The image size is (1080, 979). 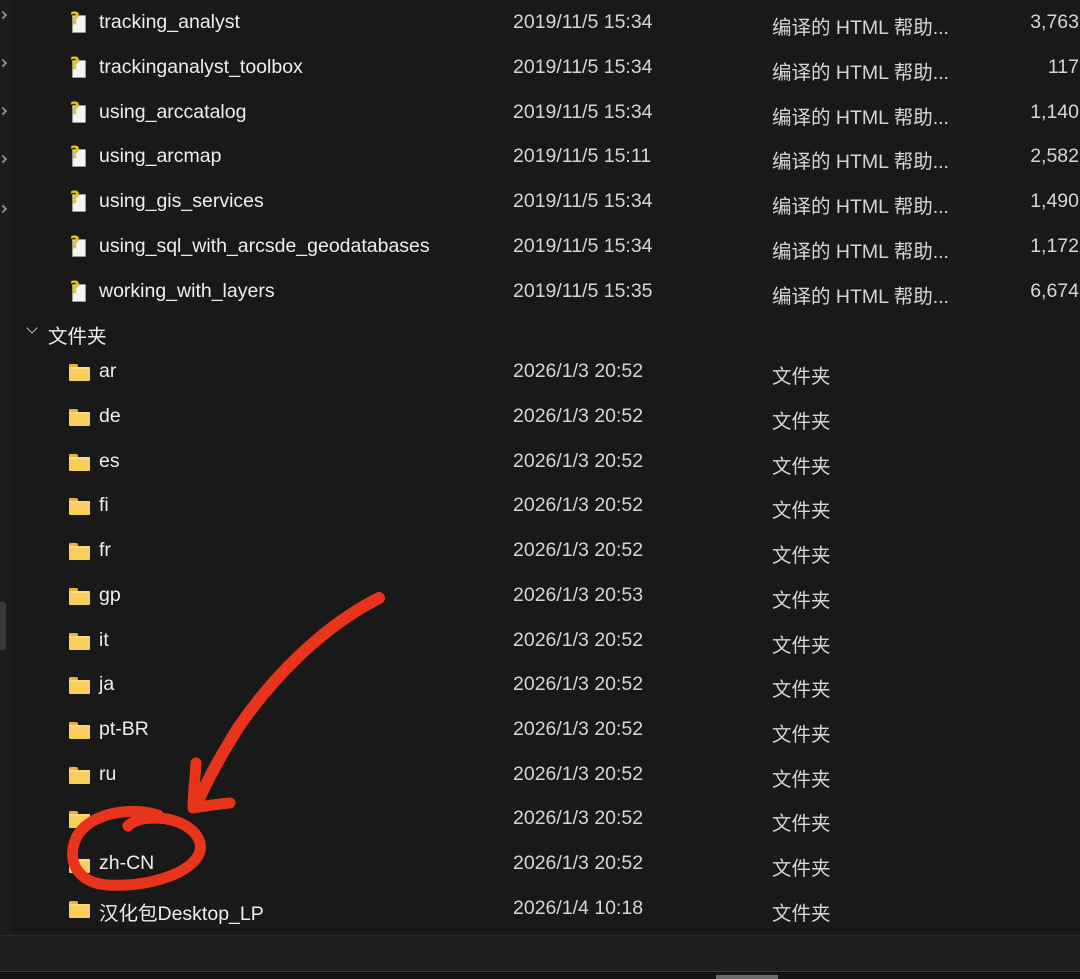 What do you see at coordinates (108, 774) in the screenshot?
I see `folder-name: ru` at bounding box center [108, 774].